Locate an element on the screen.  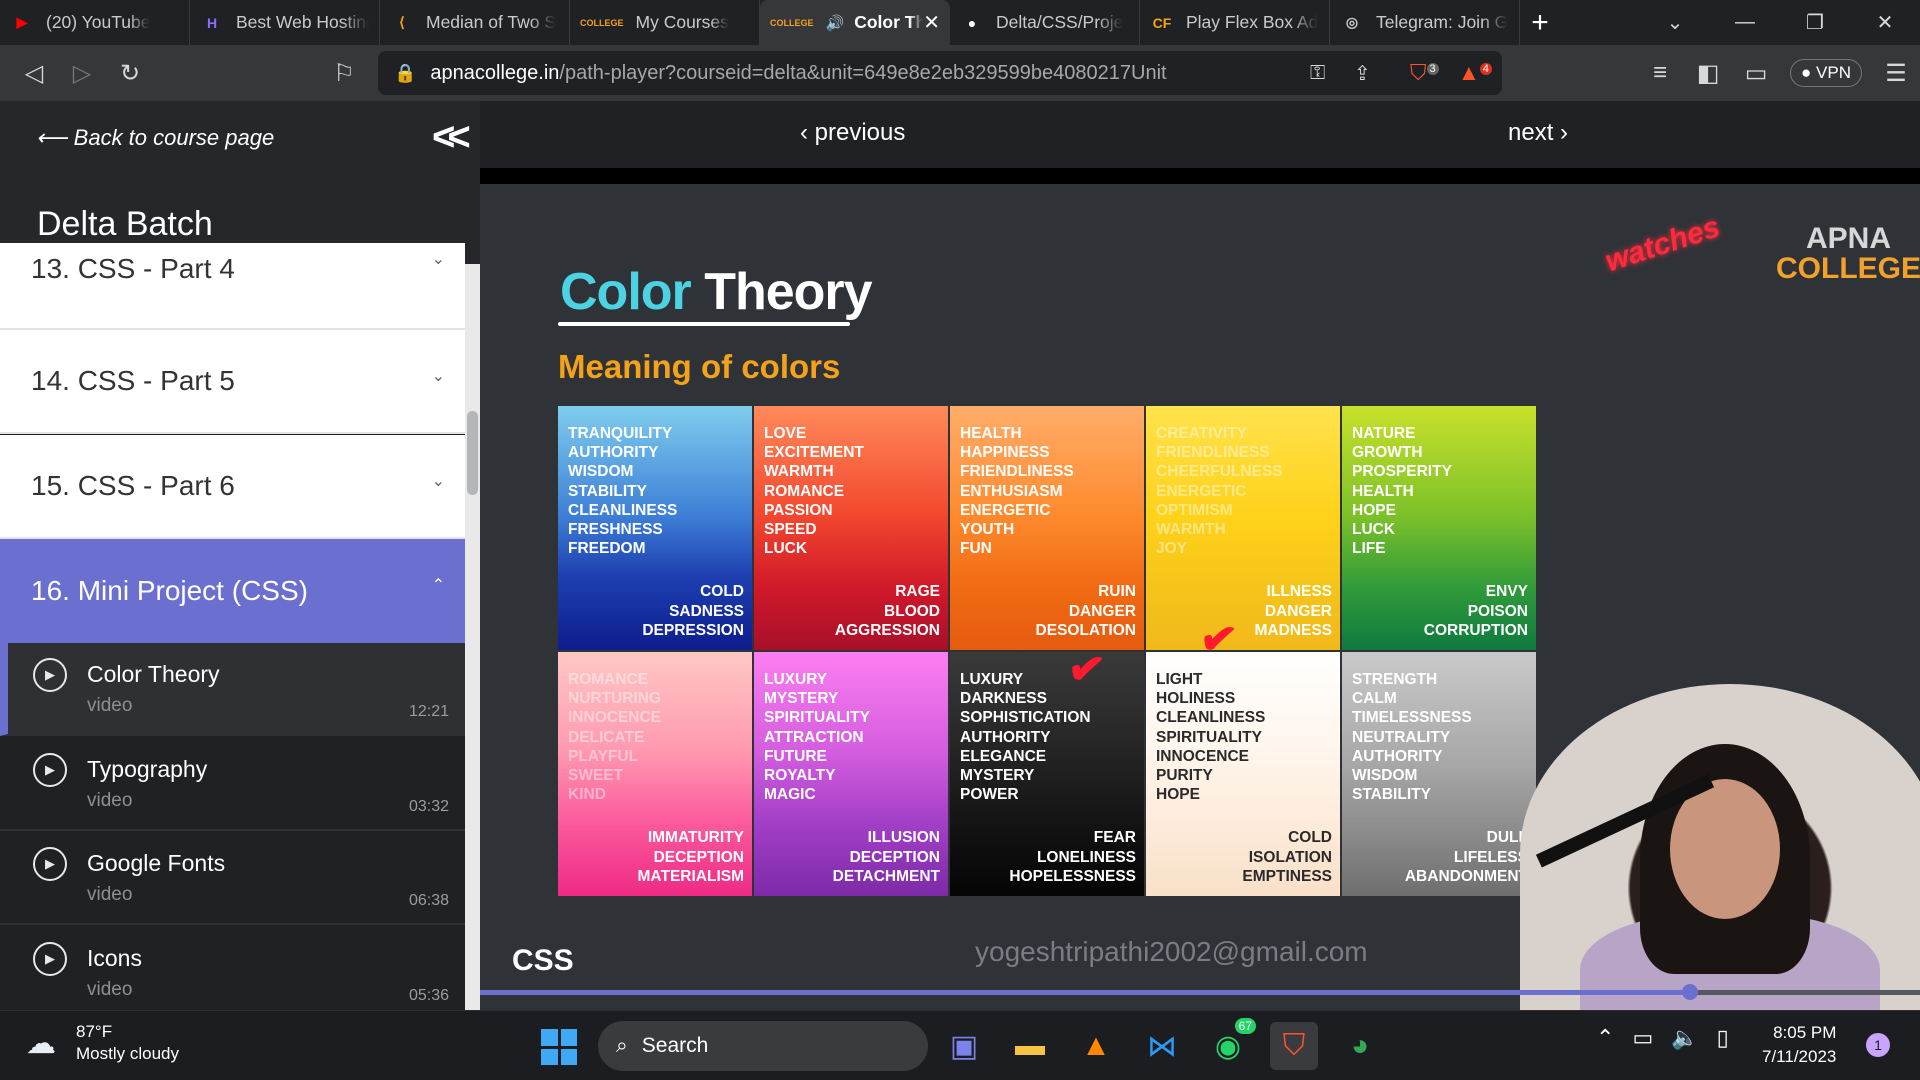
tab-label: Color The is located at coordinates (889, 22).